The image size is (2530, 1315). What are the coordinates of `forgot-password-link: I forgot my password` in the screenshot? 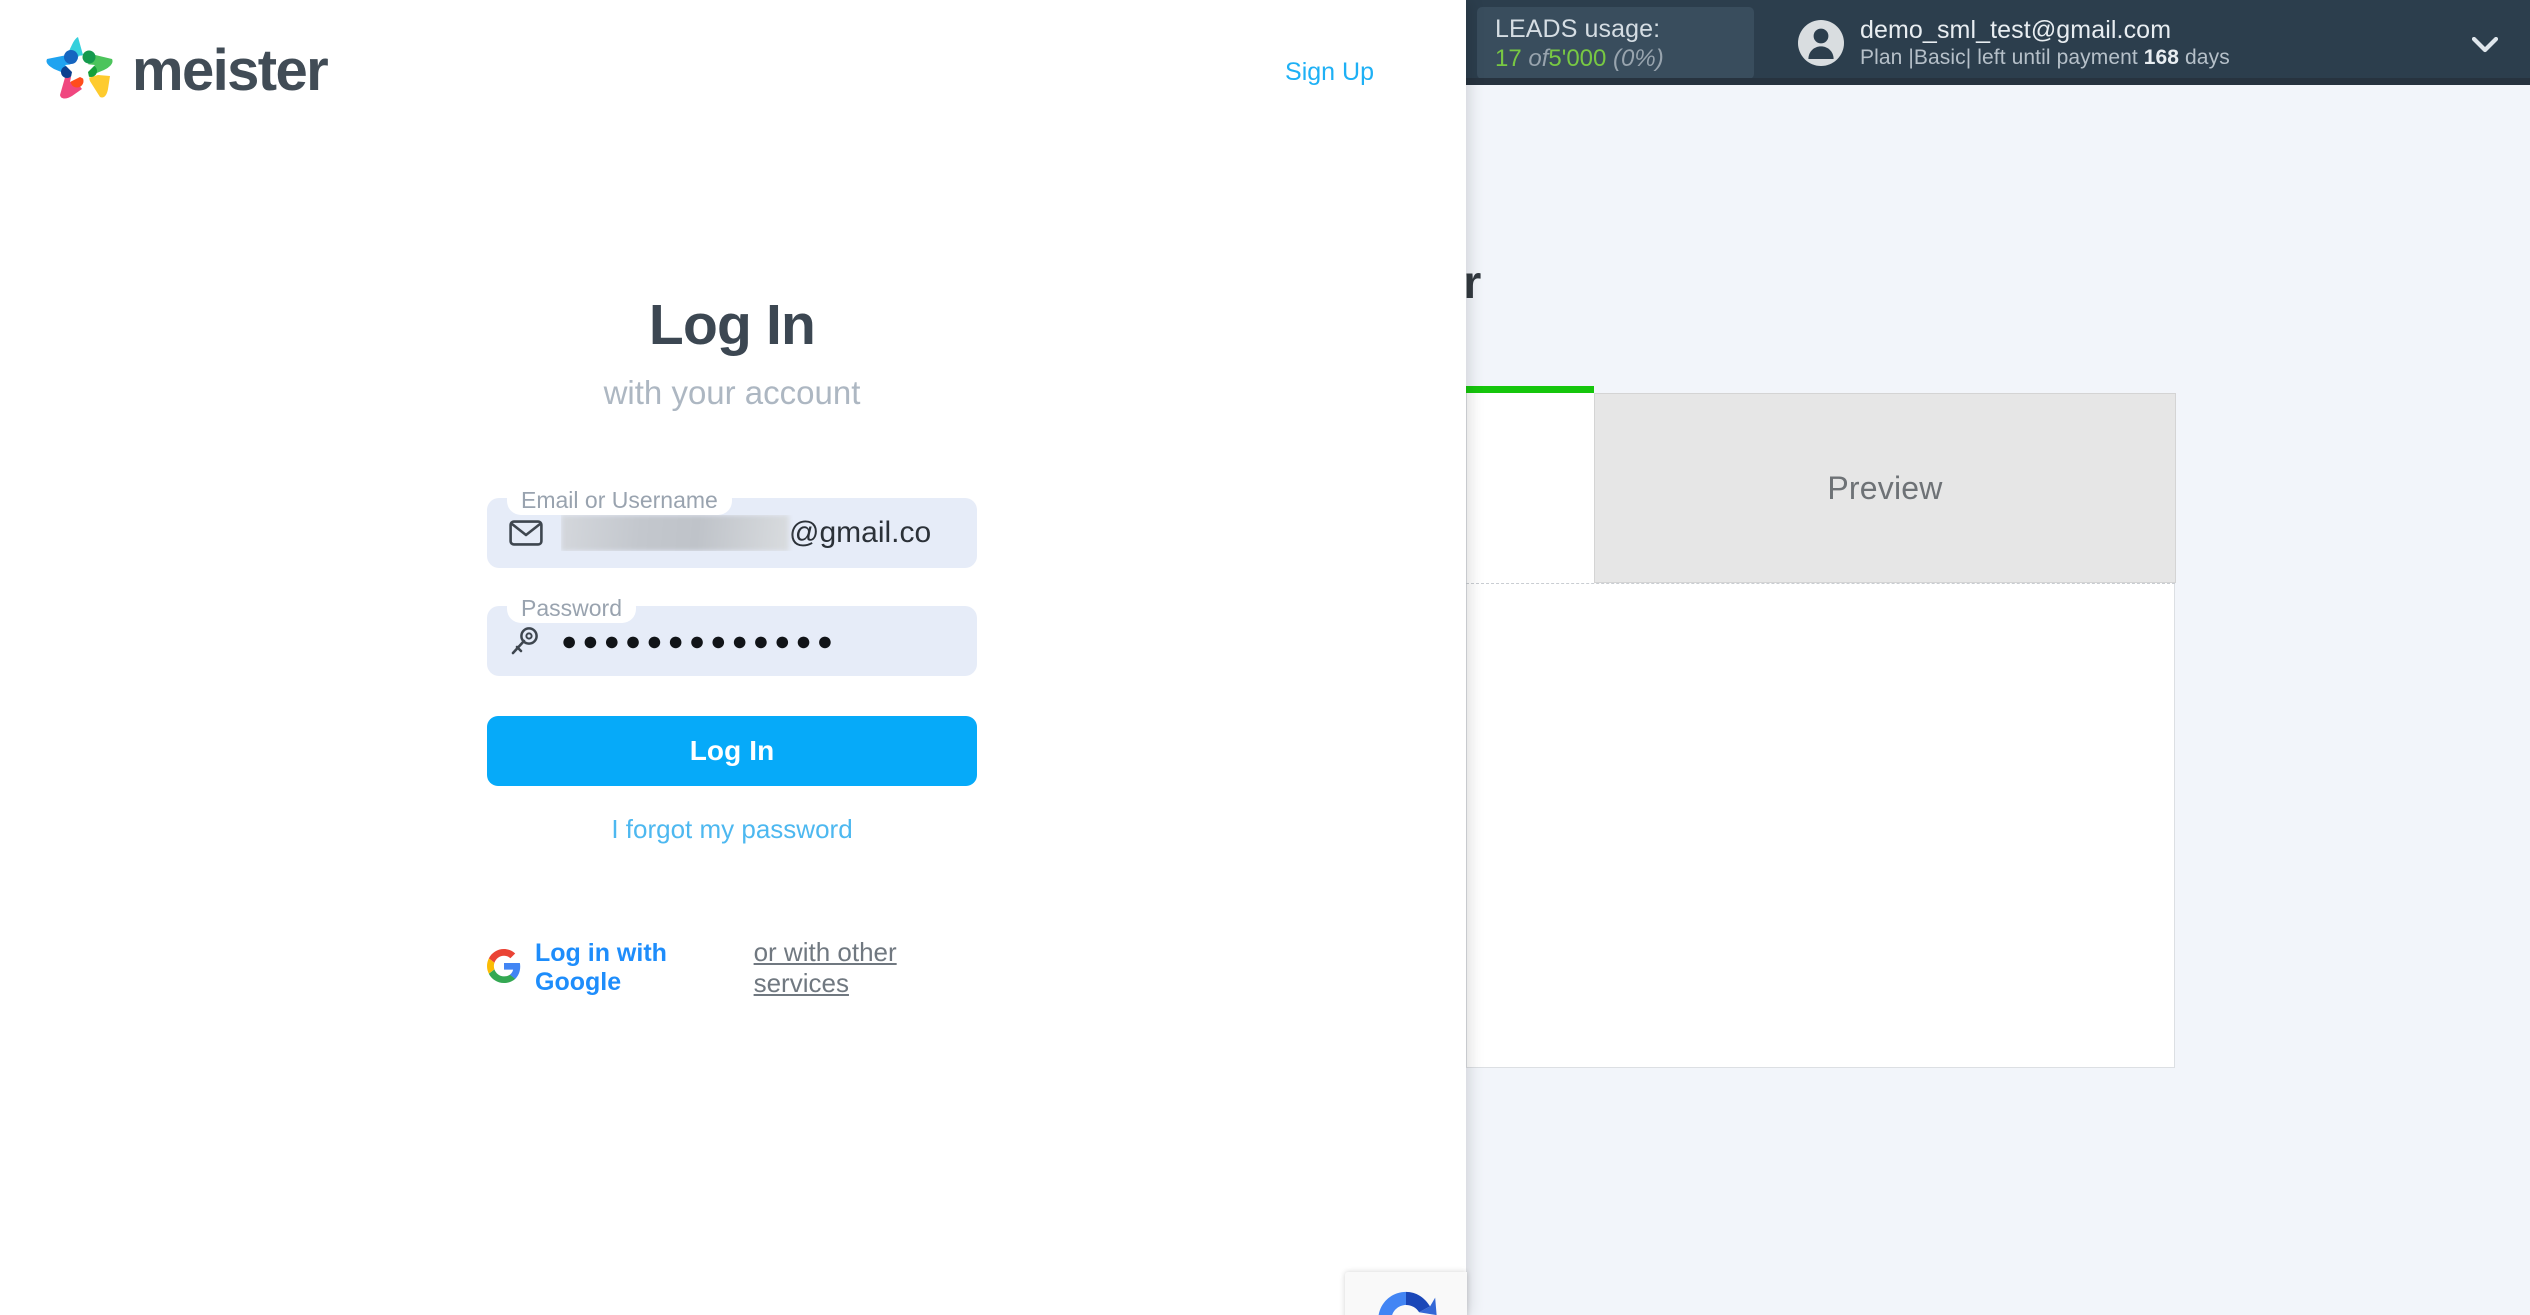 It's located at (732, 829).